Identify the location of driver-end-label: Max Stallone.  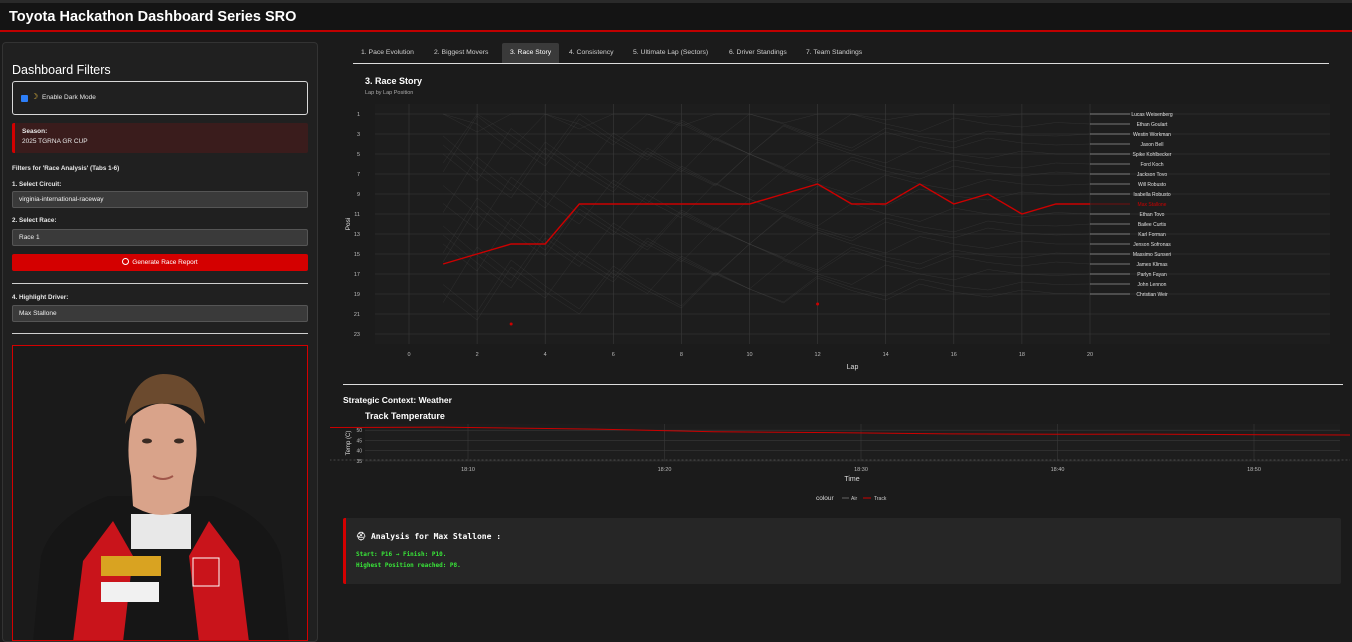
(1152, 205).